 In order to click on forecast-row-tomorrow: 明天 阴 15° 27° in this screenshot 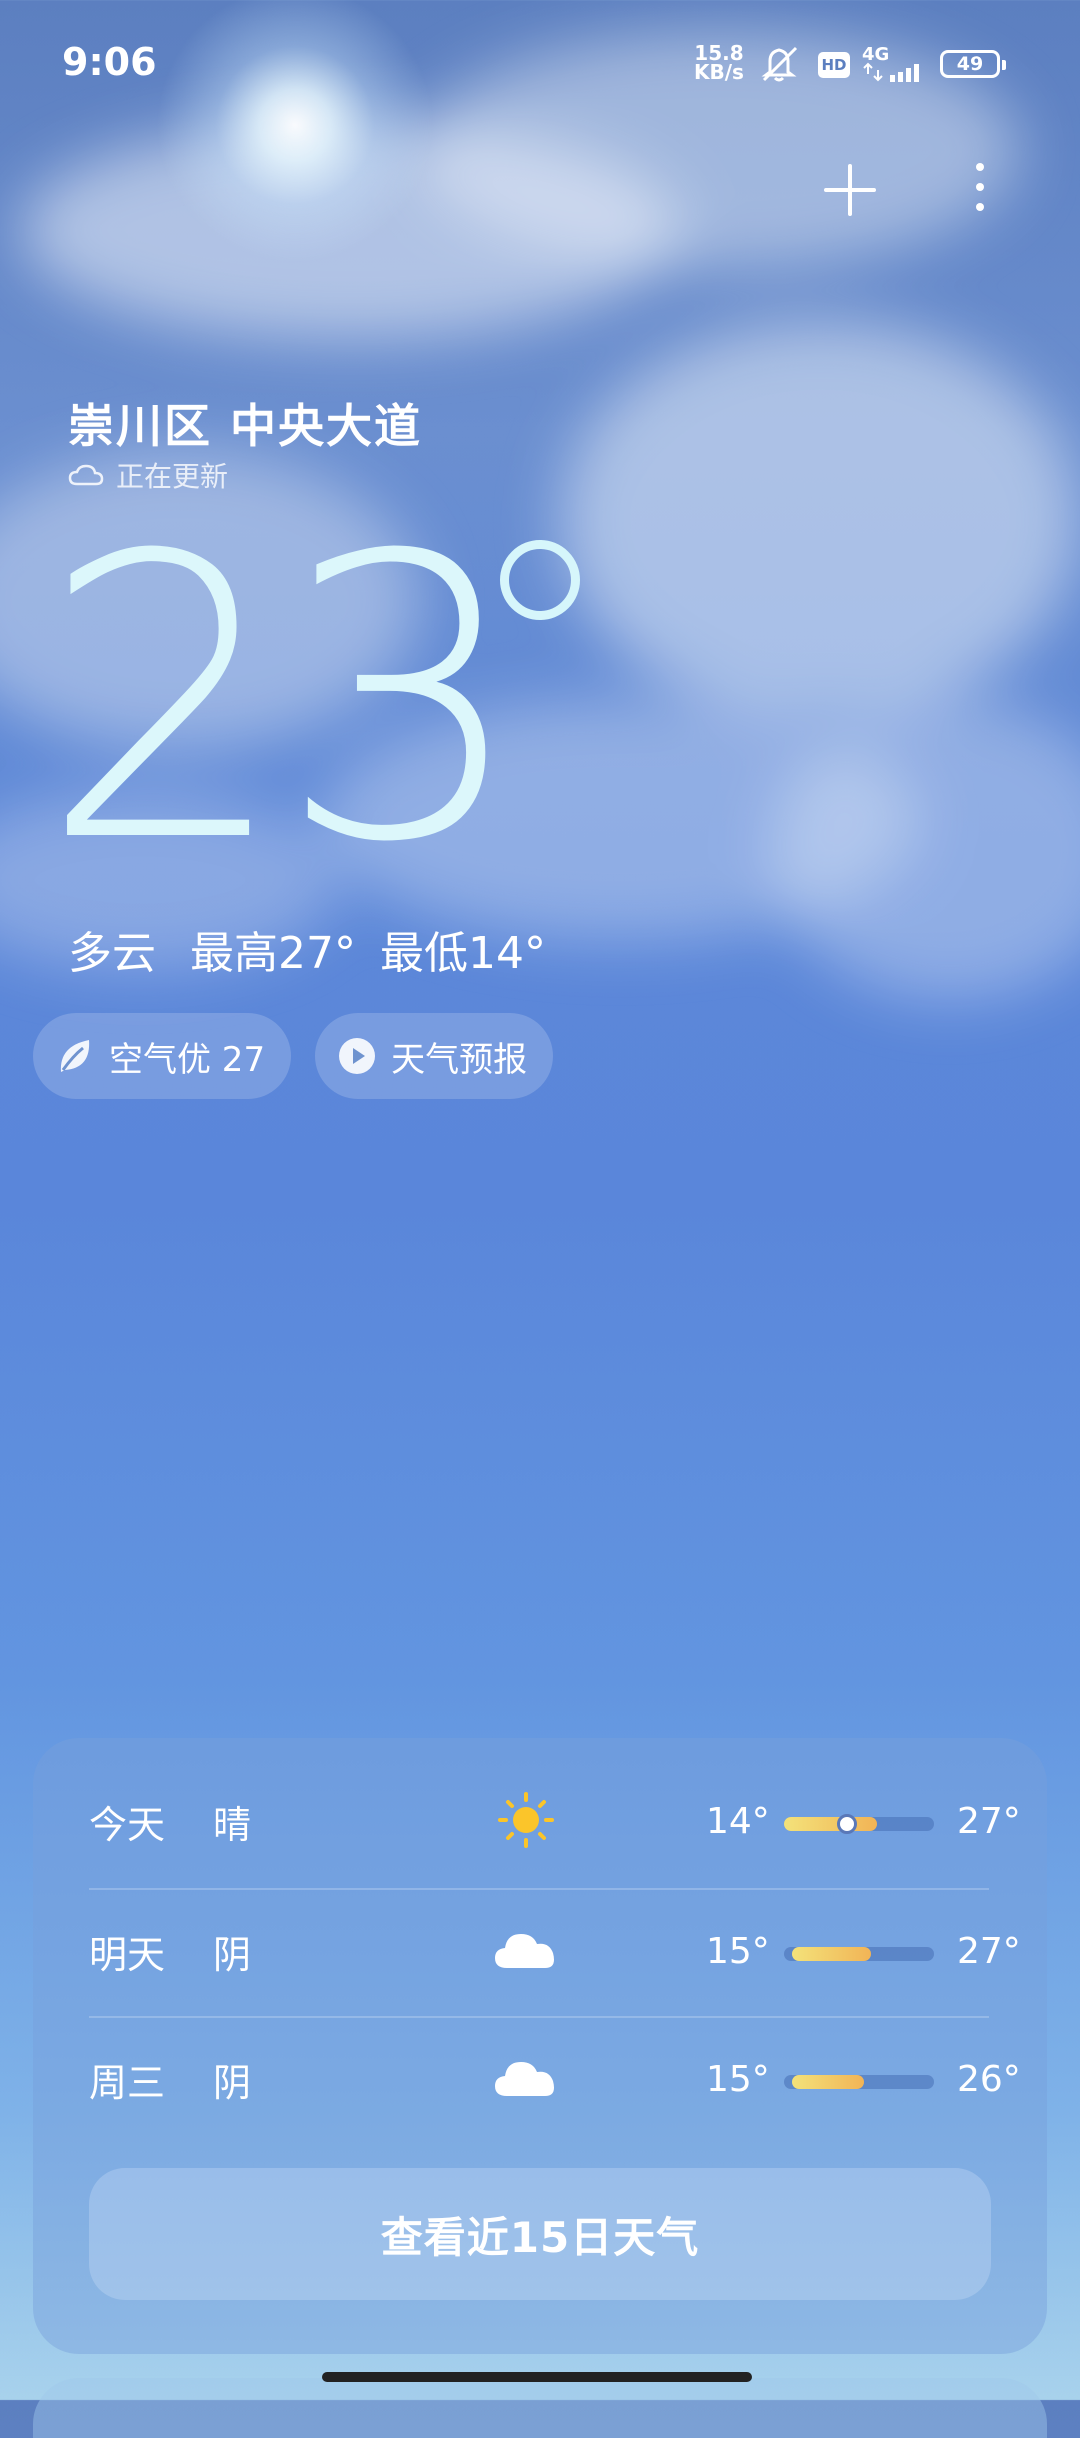, I will do `click(555, 1951)`.